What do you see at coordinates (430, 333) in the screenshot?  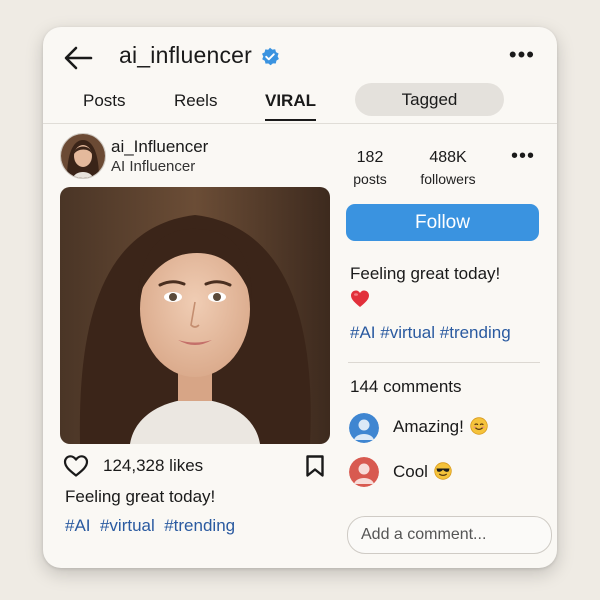 I see `side-hashtags: #AI #virtual #trending` at bounding box center [430, 333].